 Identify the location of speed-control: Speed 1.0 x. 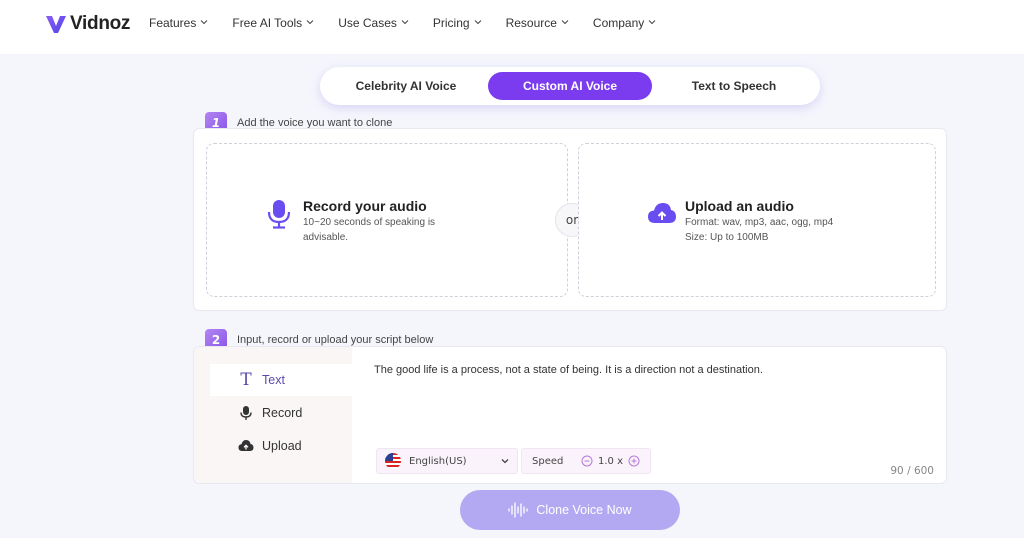
(586, 461).